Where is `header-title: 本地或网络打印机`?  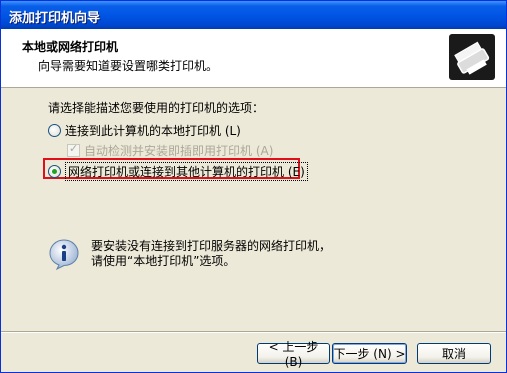
header-title: 本地或网络打印机 is located at coordinates (70, 47).